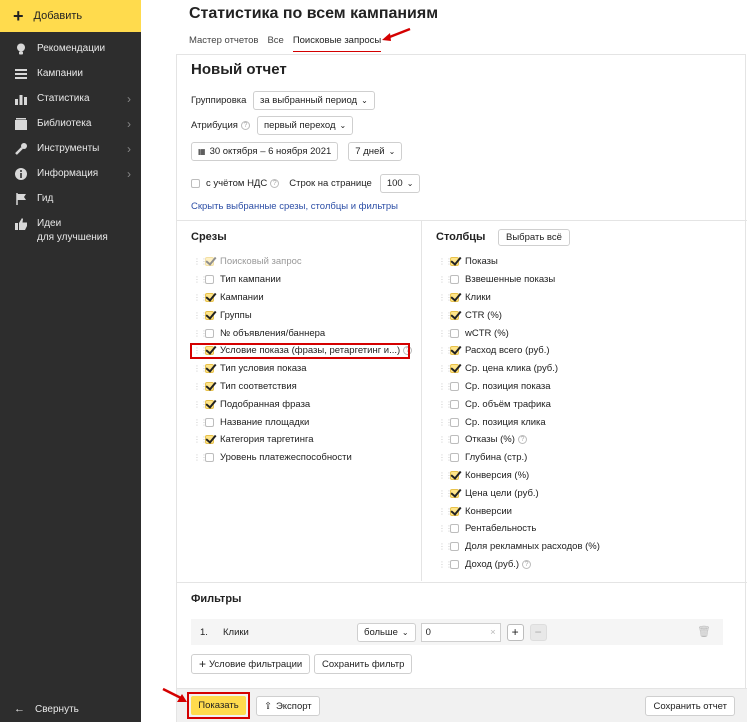 The width and height of the screenshot is (748, 722). Describe the element at coordinates (302, 404) in the screenshot. I see `slice-item: ⋮⋮ Подобранная фраза` at that location.